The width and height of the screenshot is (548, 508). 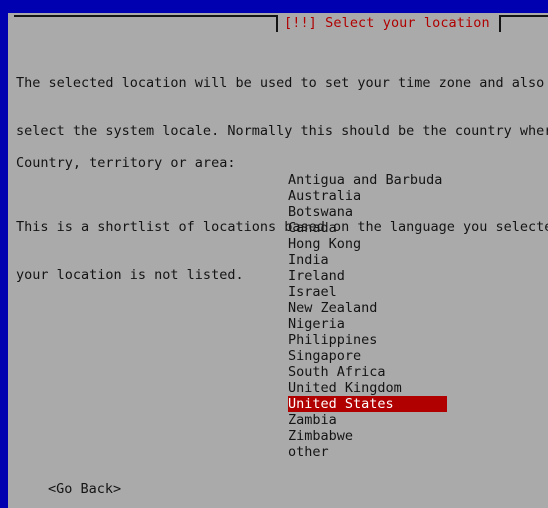 I want to click on country-list-item: Australia, so click(x=375, y=196).